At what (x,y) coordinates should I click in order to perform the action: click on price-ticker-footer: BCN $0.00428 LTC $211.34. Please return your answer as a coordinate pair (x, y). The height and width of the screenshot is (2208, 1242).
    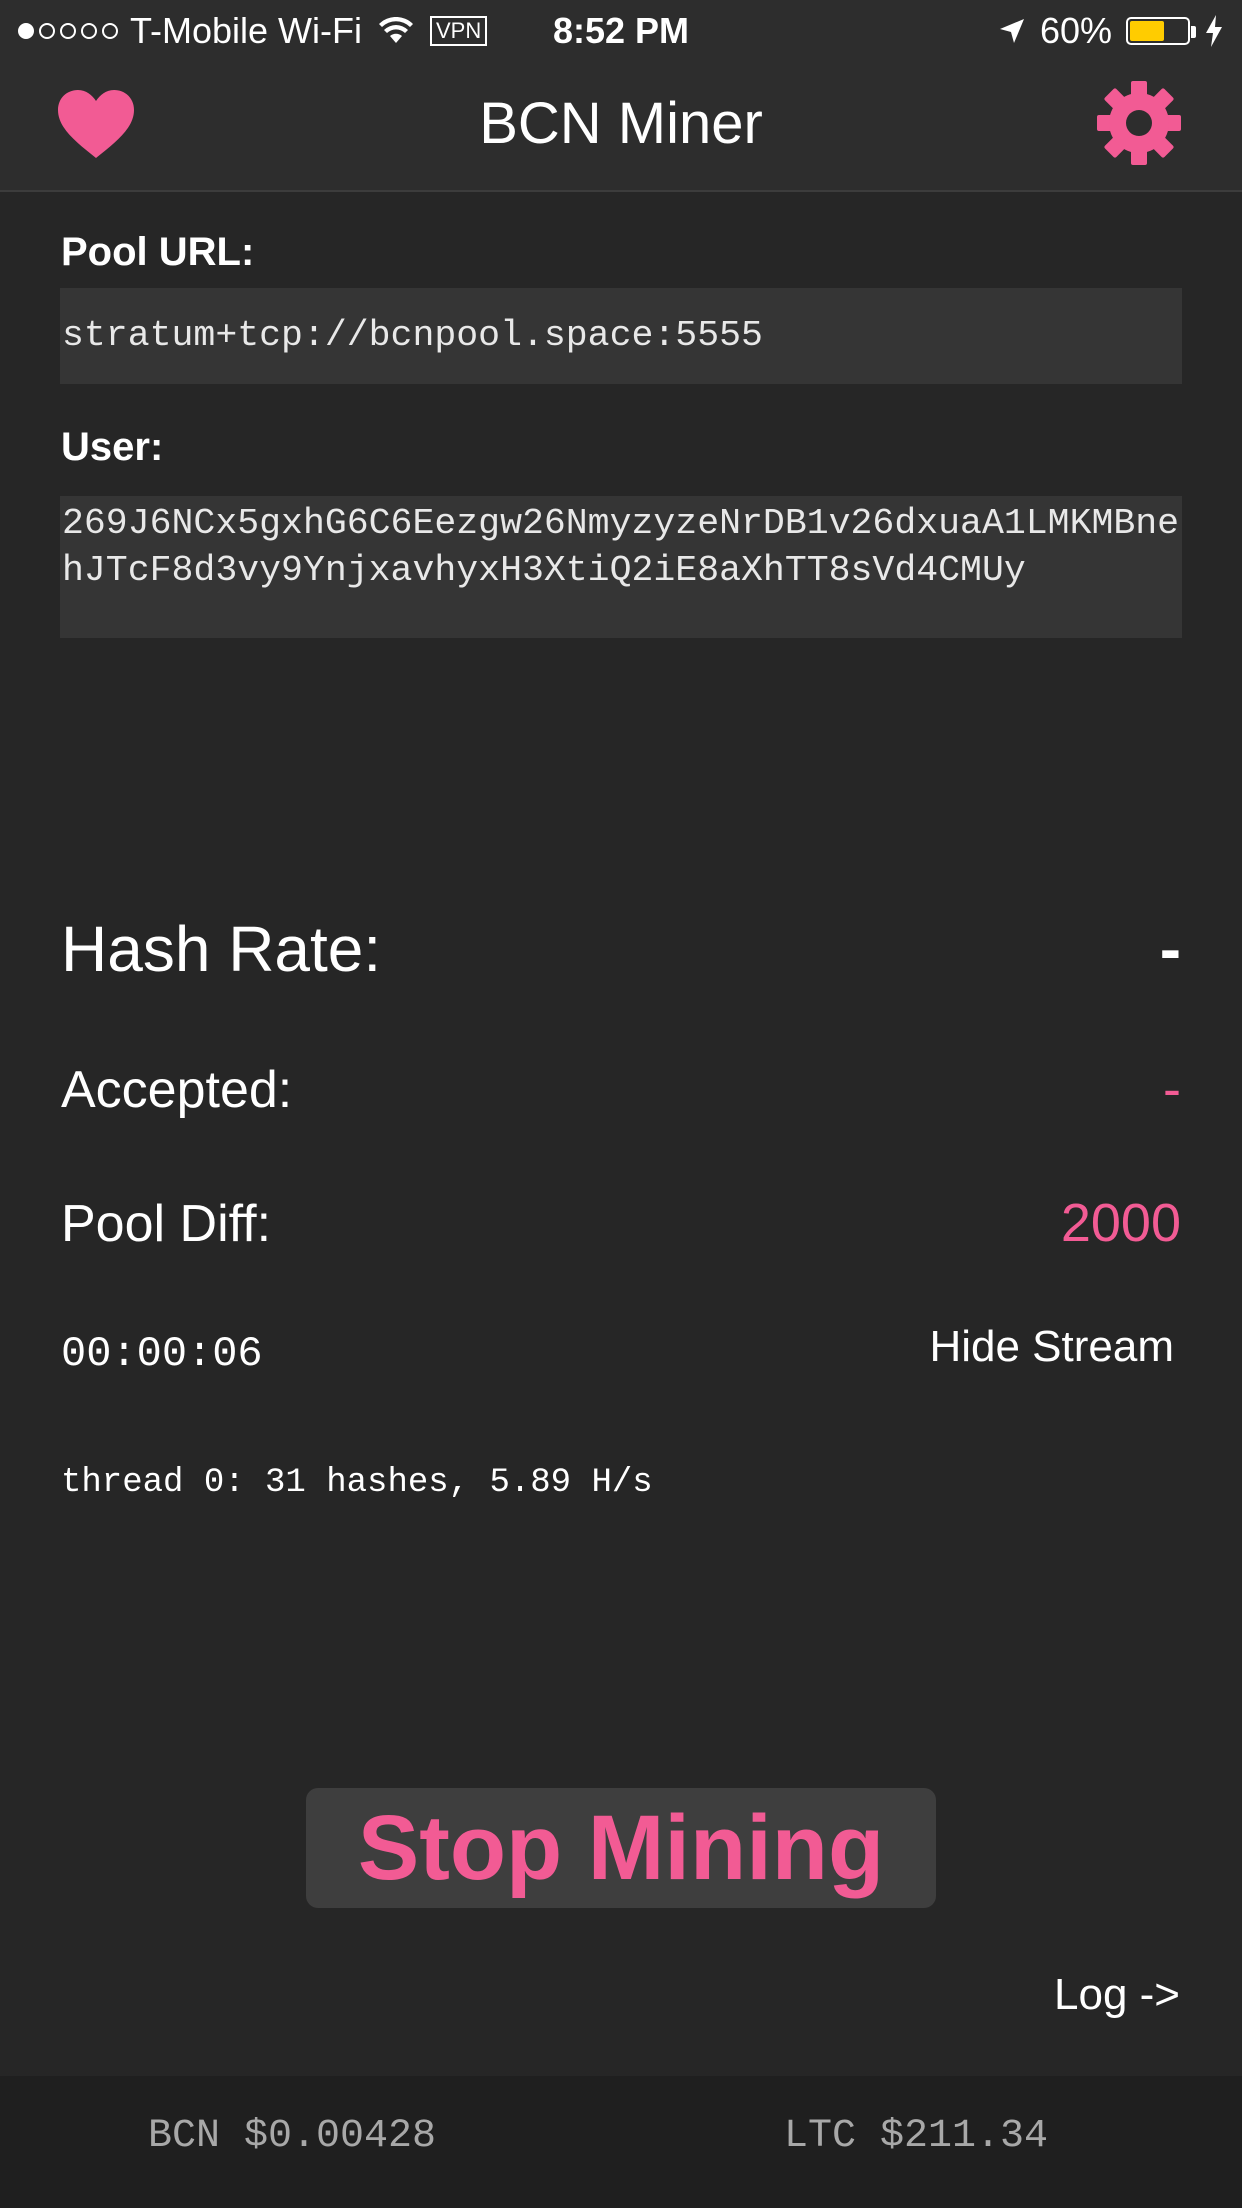
    Looking at the image, I should click on (621, 2142).